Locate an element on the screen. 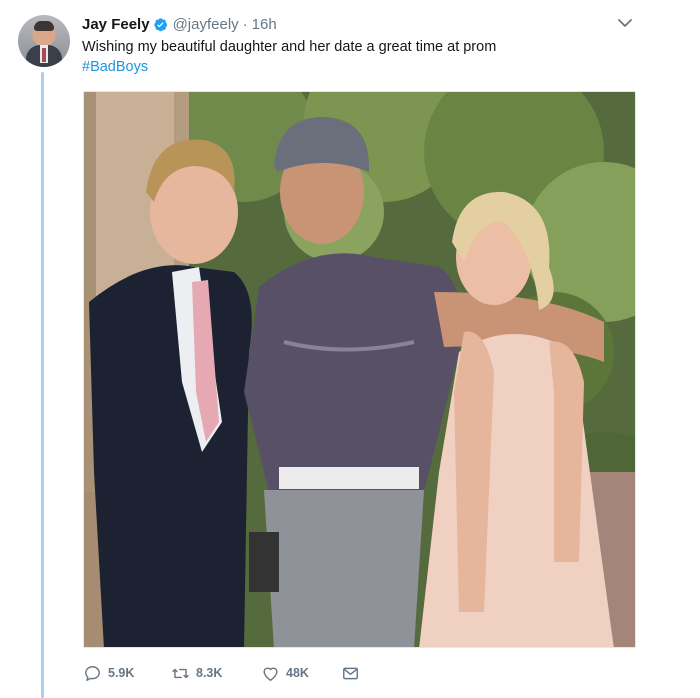 This screenshot has width=700, height=698. retweet-count: 8.3K is located at coordinates (209, 673).